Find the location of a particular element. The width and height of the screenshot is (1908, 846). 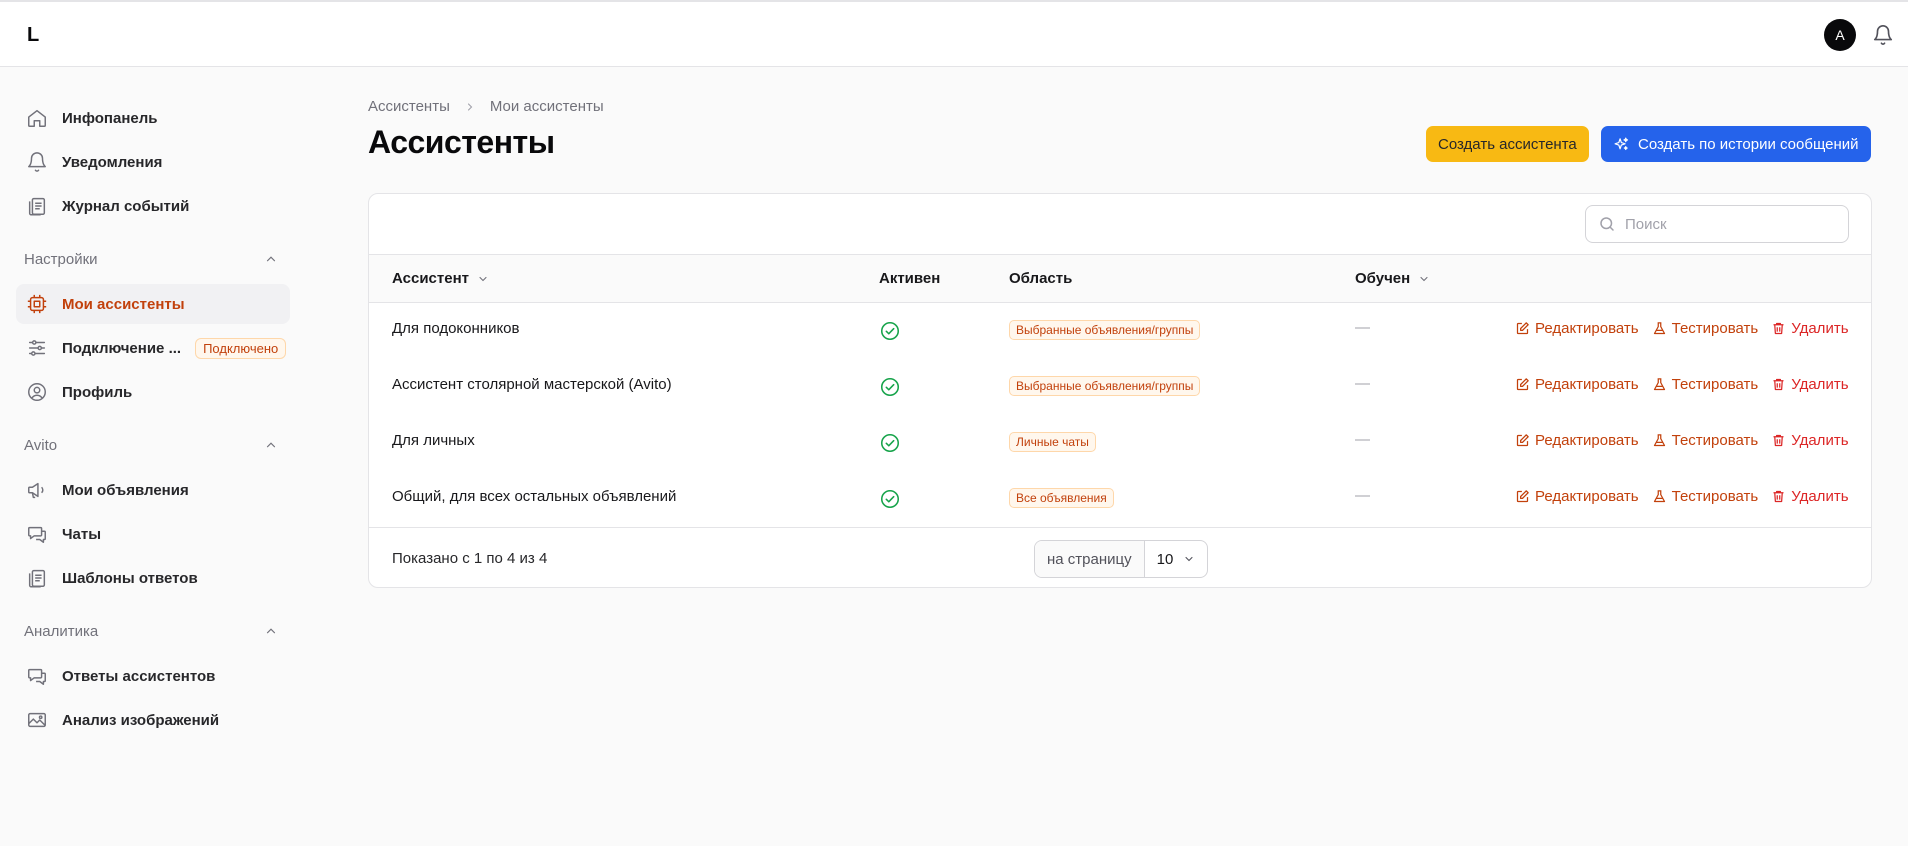

breadcrumb-parent: Ассистенты is located at coordinates (409, 106).